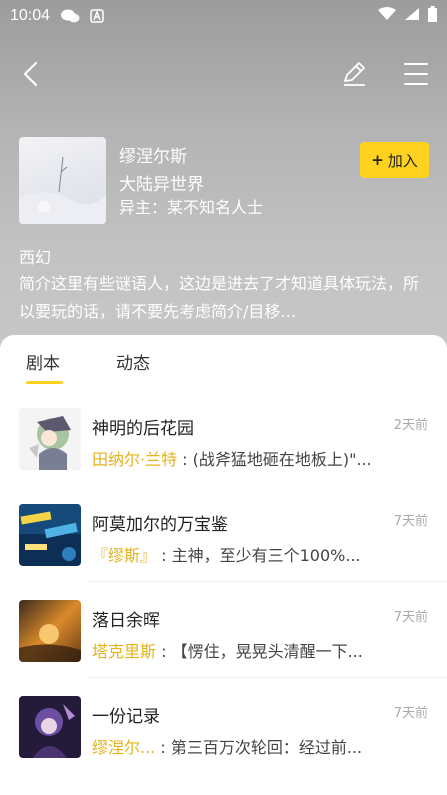 The image size is (447, 795). Describe the element at coordinates (97, 16) in the screenshot. I see `notification-a-icon` at that location.